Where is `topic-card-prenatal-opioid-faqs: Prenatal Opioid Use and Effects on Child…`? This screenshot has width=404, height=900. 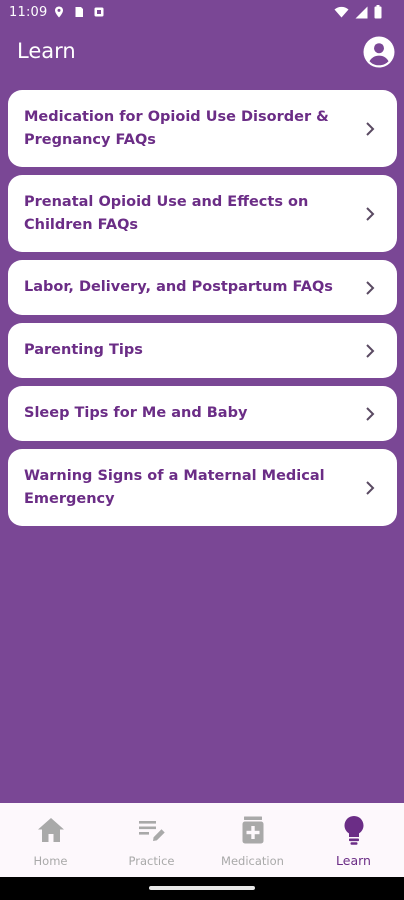
topic-card-prenatal-opioid-faqs: Prenatal Opioid Use and Effects on Child… is located at coordinates (202, 213).